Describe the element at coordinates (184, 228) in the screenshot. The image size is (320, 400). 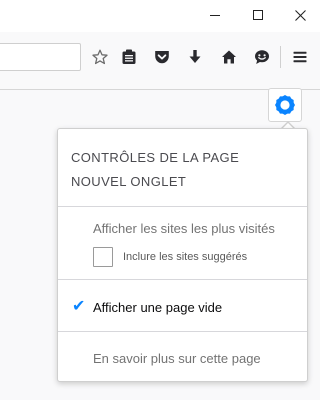
I see `option-show-most-visited: Afficher les sites les plus visités` at that location.